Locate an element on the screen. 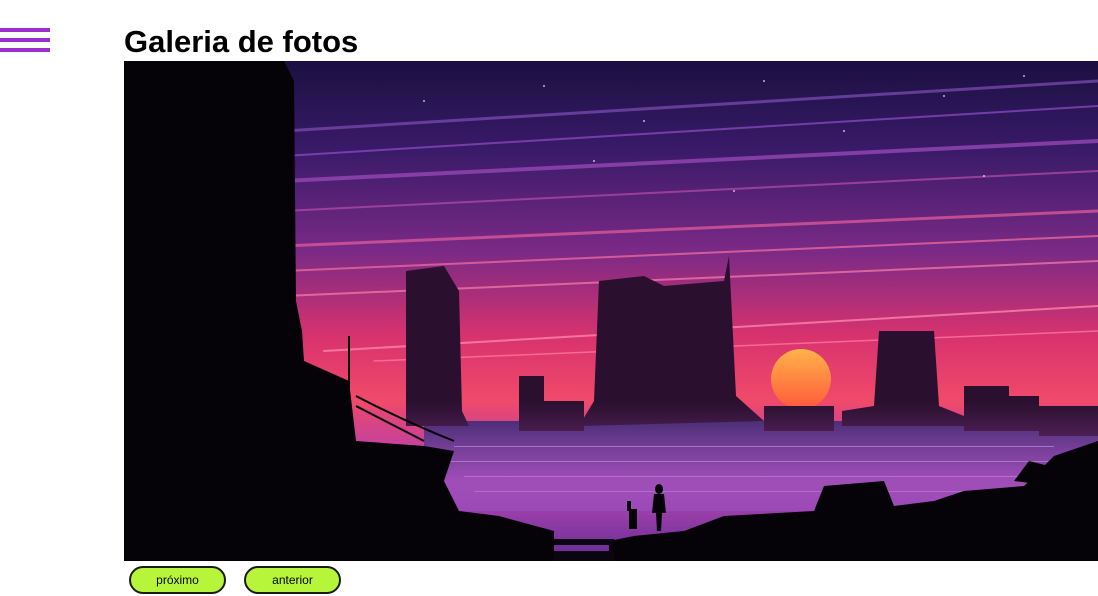 This screenshot has height=596, width=1098. menu-bar-bottom is located at coordinates (25, 50).